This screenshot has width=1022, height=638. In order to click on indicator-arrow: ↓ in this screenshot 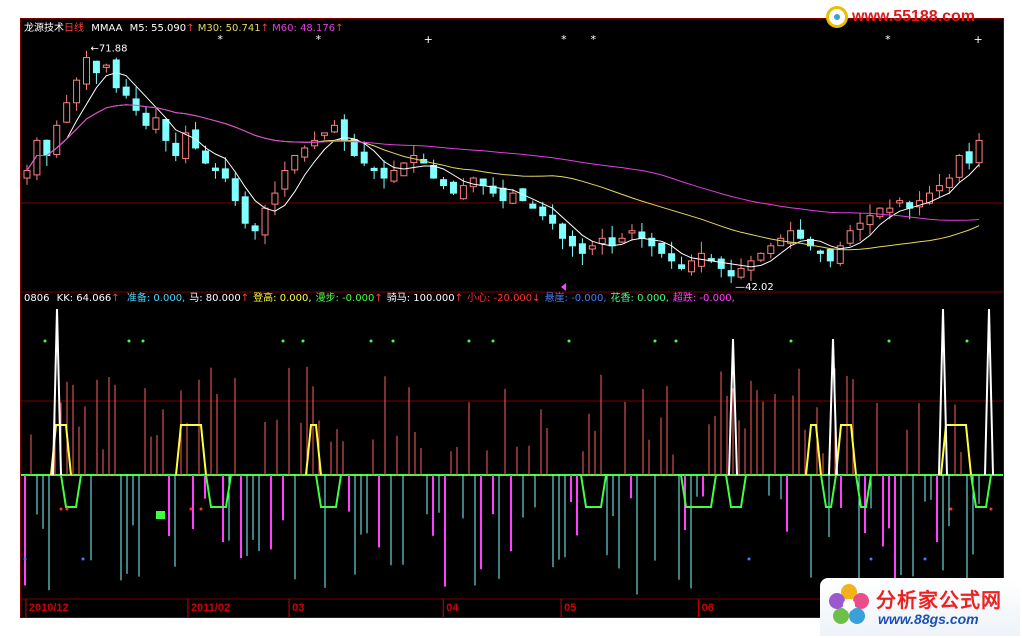, I will do `click(536, 298)`.